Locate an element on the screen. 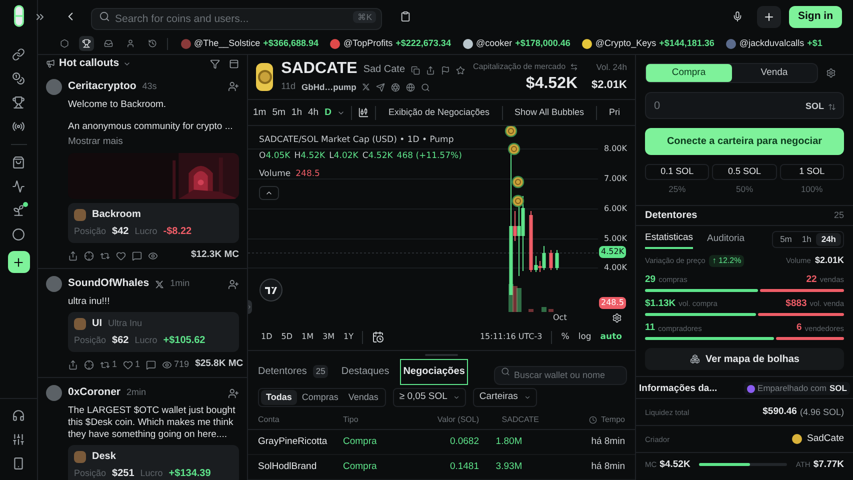 The width and height of the screenshot is (853, 480). author-name: 0xCoroner is located at coordinates (94, 393).